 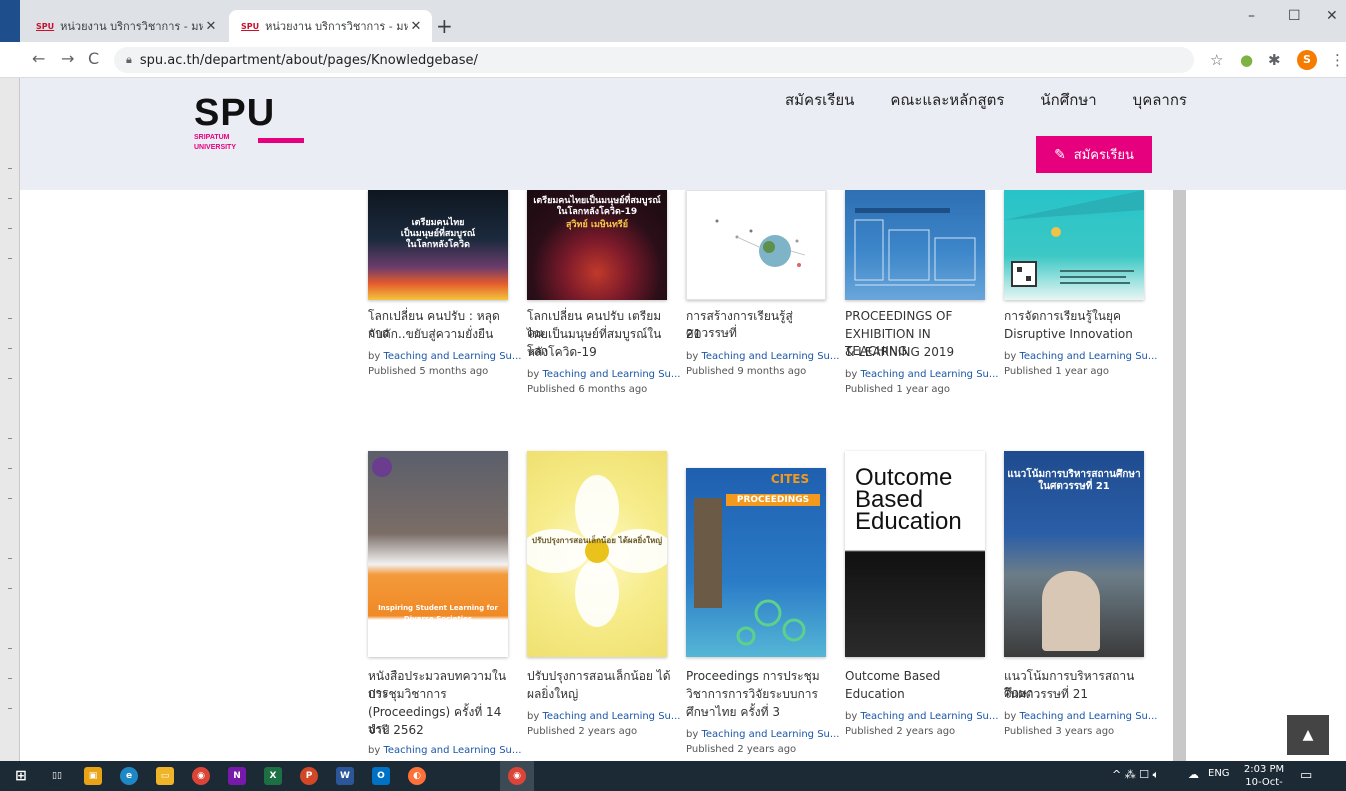 What do you see at coordinates (1251, 16) in the screenshot?
I see `minimize-button: –` at bounding box center [1251, 16].